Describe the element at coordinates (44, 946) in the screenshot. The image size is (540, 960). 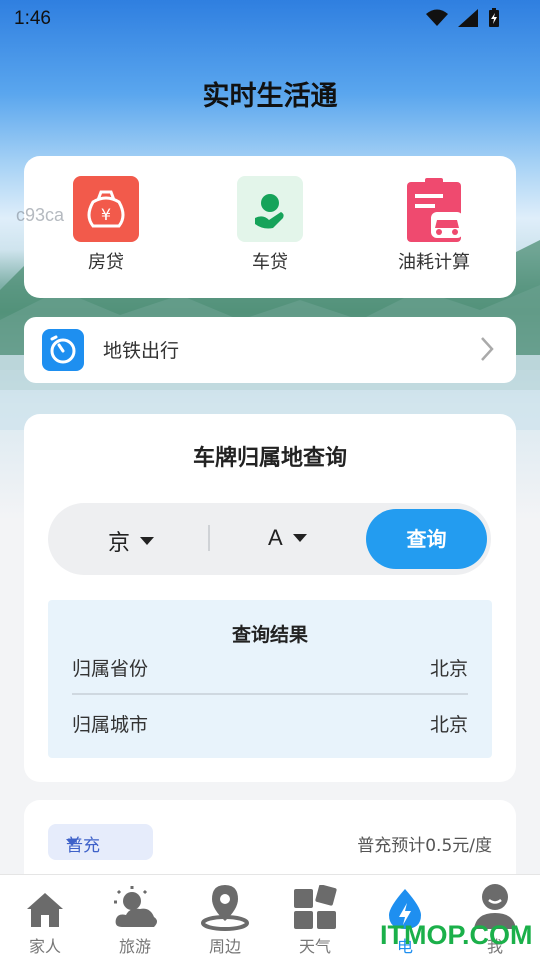
I see `tab-label: 家人` at that location.